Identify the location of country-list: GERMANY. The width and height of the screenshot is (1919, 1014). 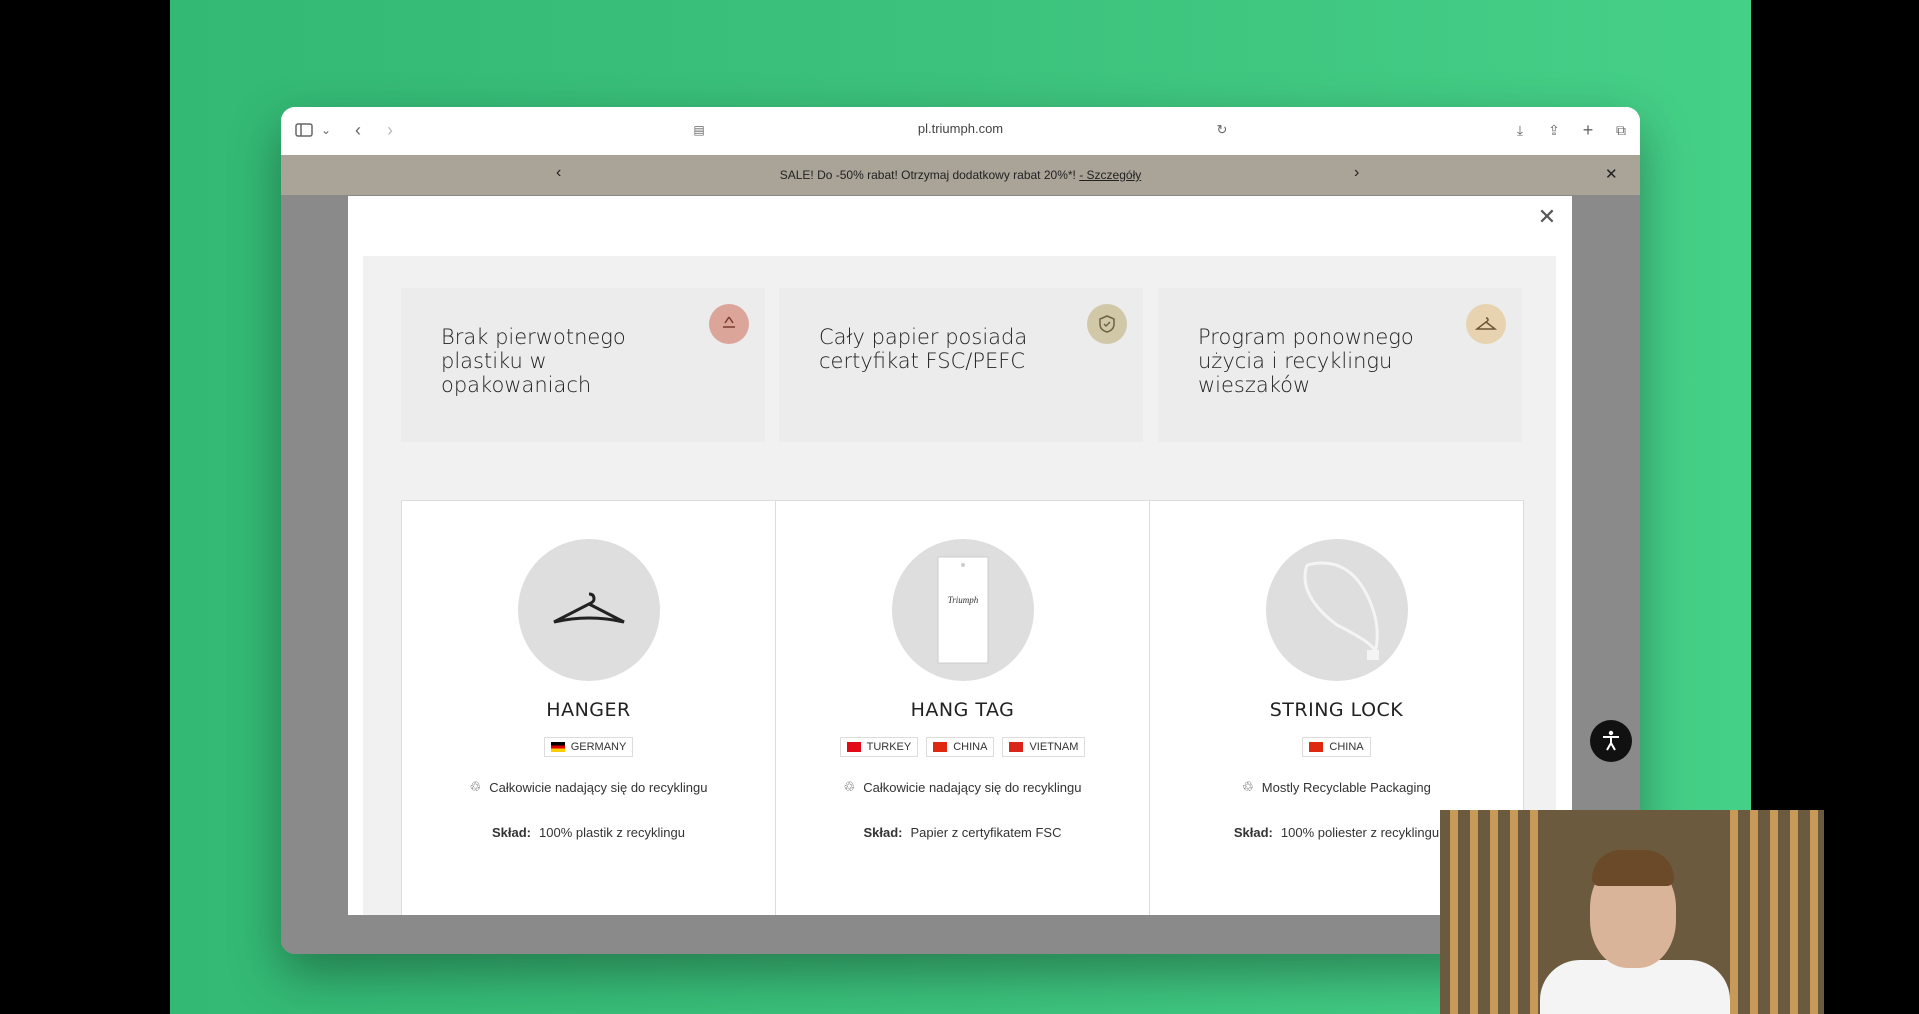
(588, 747).